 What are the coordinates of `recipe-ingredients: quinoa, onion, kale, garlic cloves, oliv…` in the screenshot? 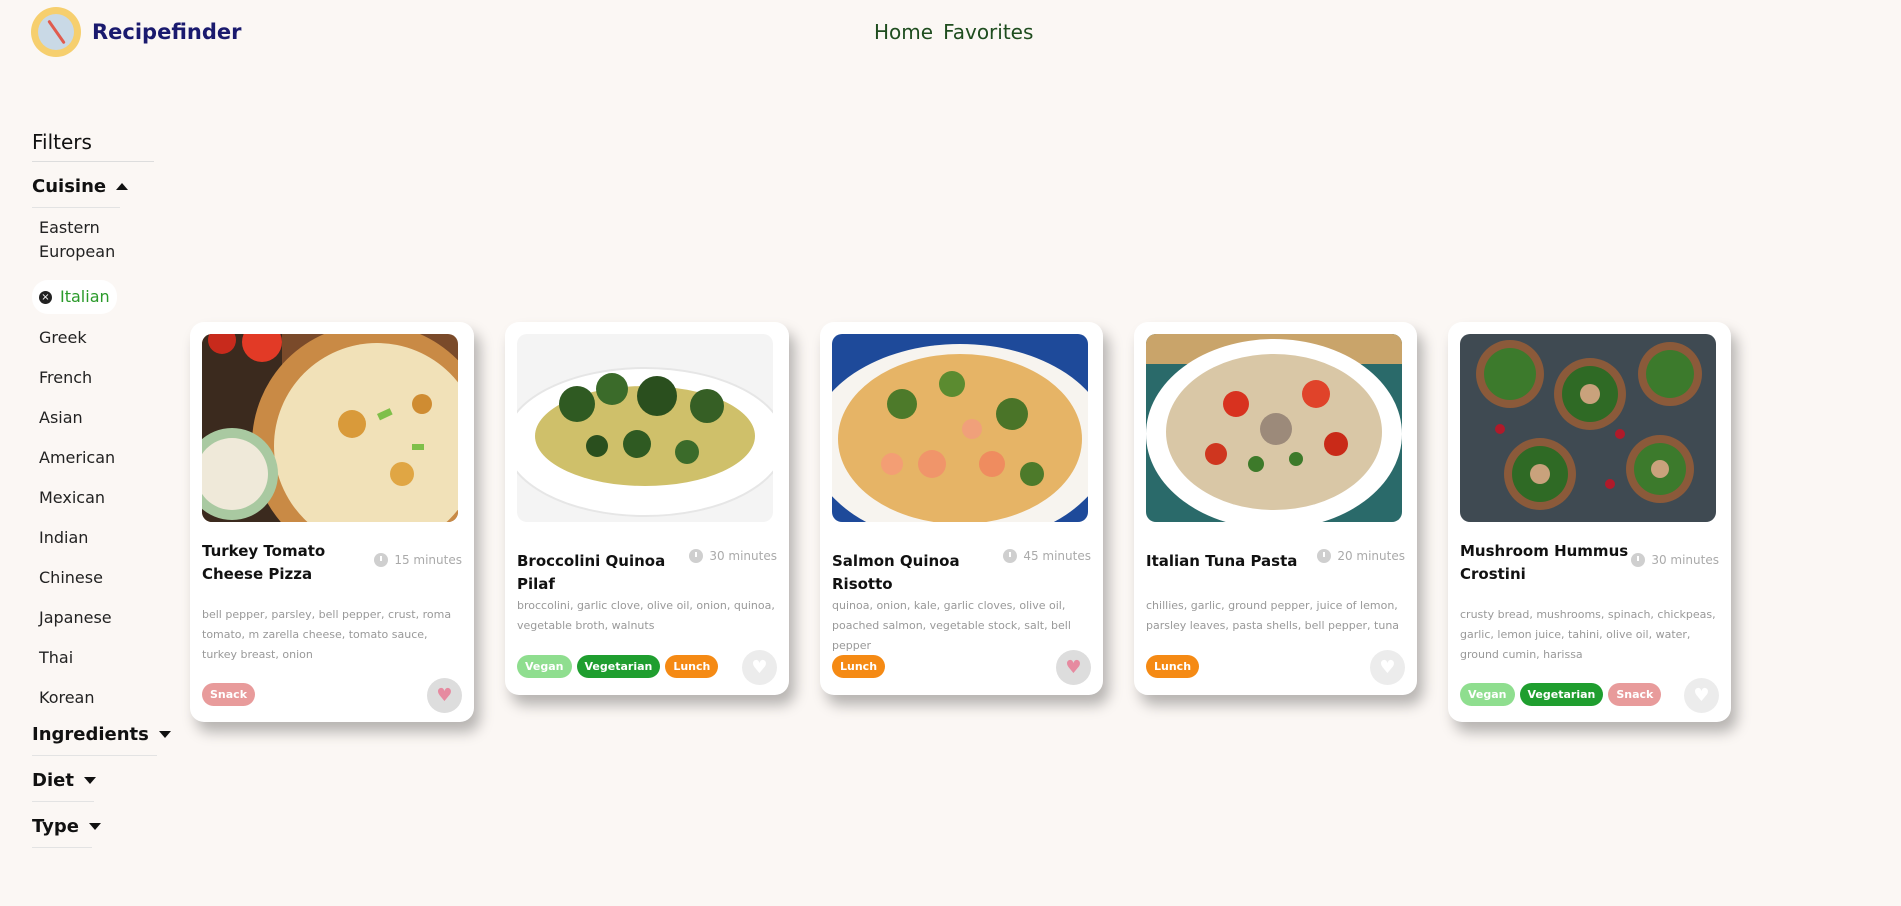 It's located at (951, 625).